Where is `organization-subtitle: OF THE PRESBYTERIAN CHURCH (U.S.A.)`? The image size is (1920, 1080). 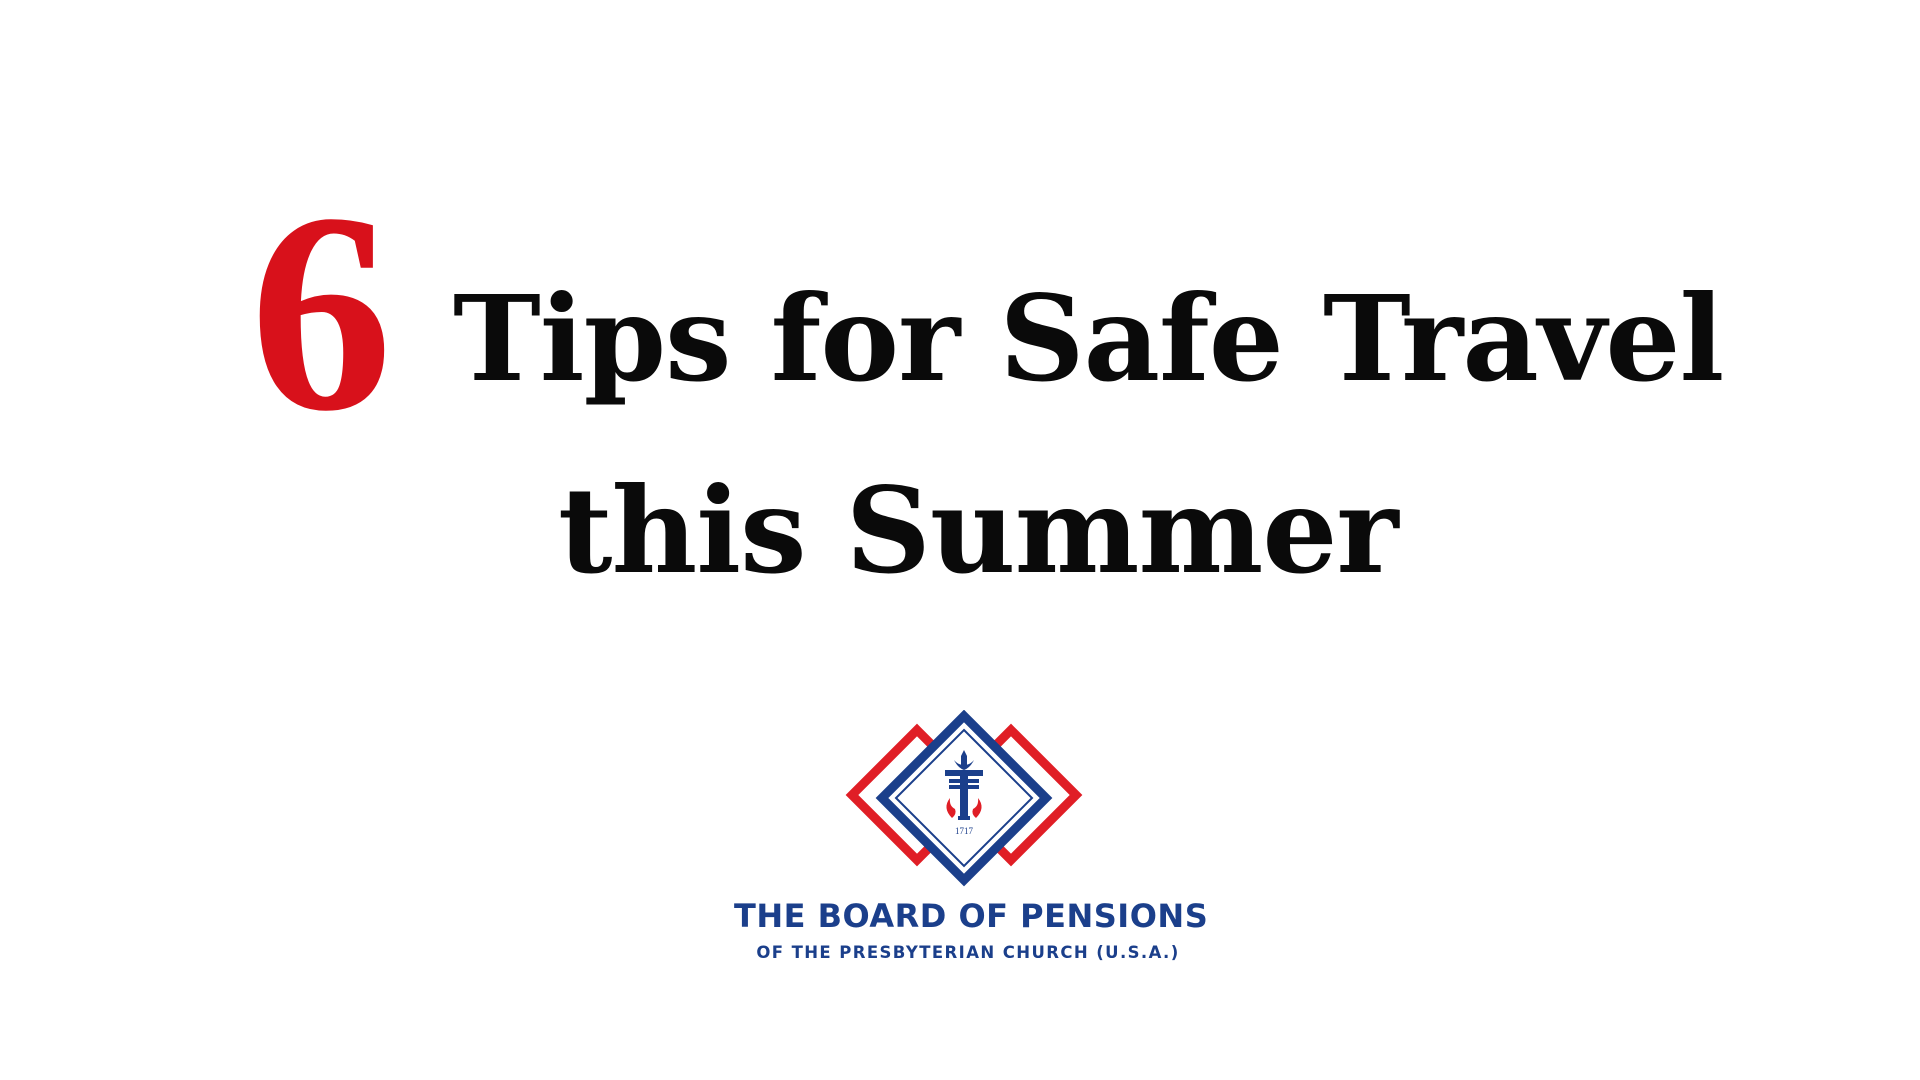
organization-subtitle: OF THE PRESBYTERIAN CHURCH (U.S.A.) is located at coordinates (968, 952).